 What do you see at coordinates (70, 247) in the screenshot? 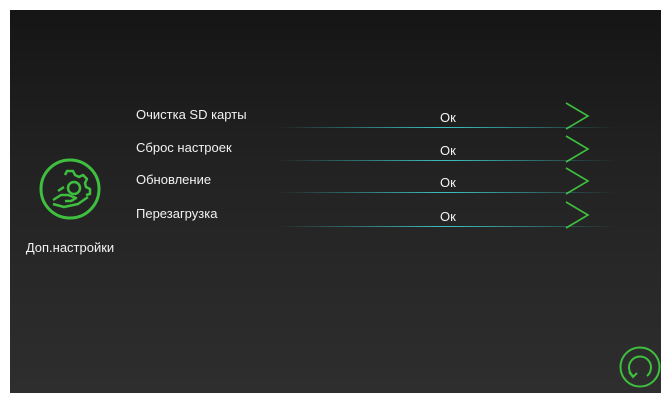
I see `sidebar-label: Доп.настройки` at bounding box center [70, 247].